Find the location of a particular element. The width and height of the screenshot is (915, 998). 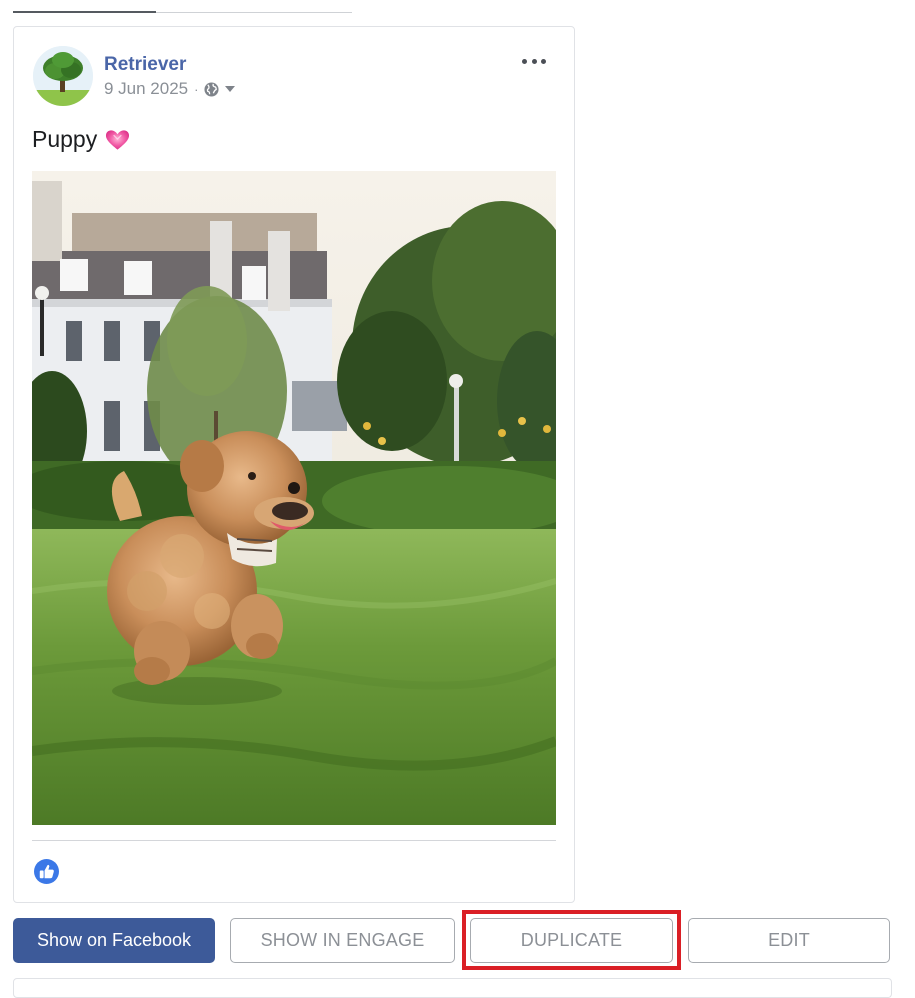

tab-bar-underline is located at coordinates (254, 12).